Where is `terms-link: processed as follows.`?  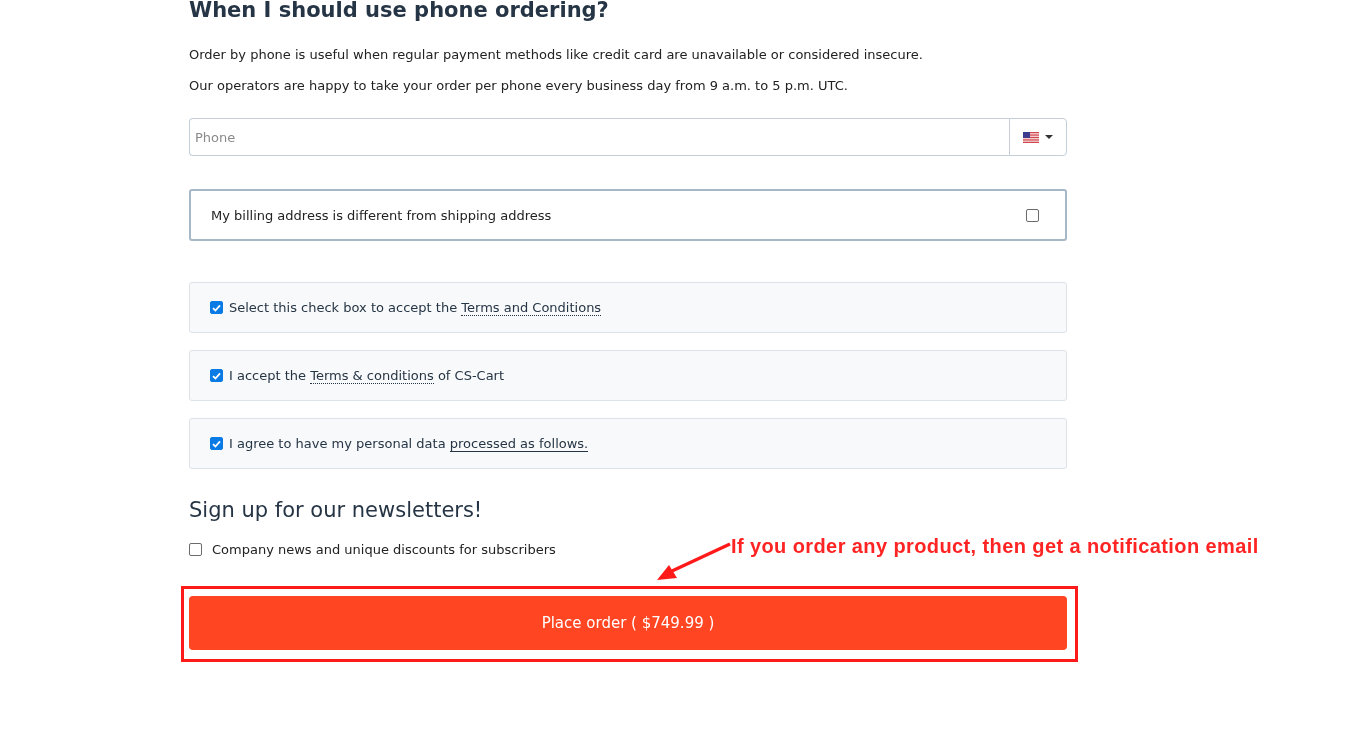
terms-link: processed as follows. is located at coordinates (519, 444).